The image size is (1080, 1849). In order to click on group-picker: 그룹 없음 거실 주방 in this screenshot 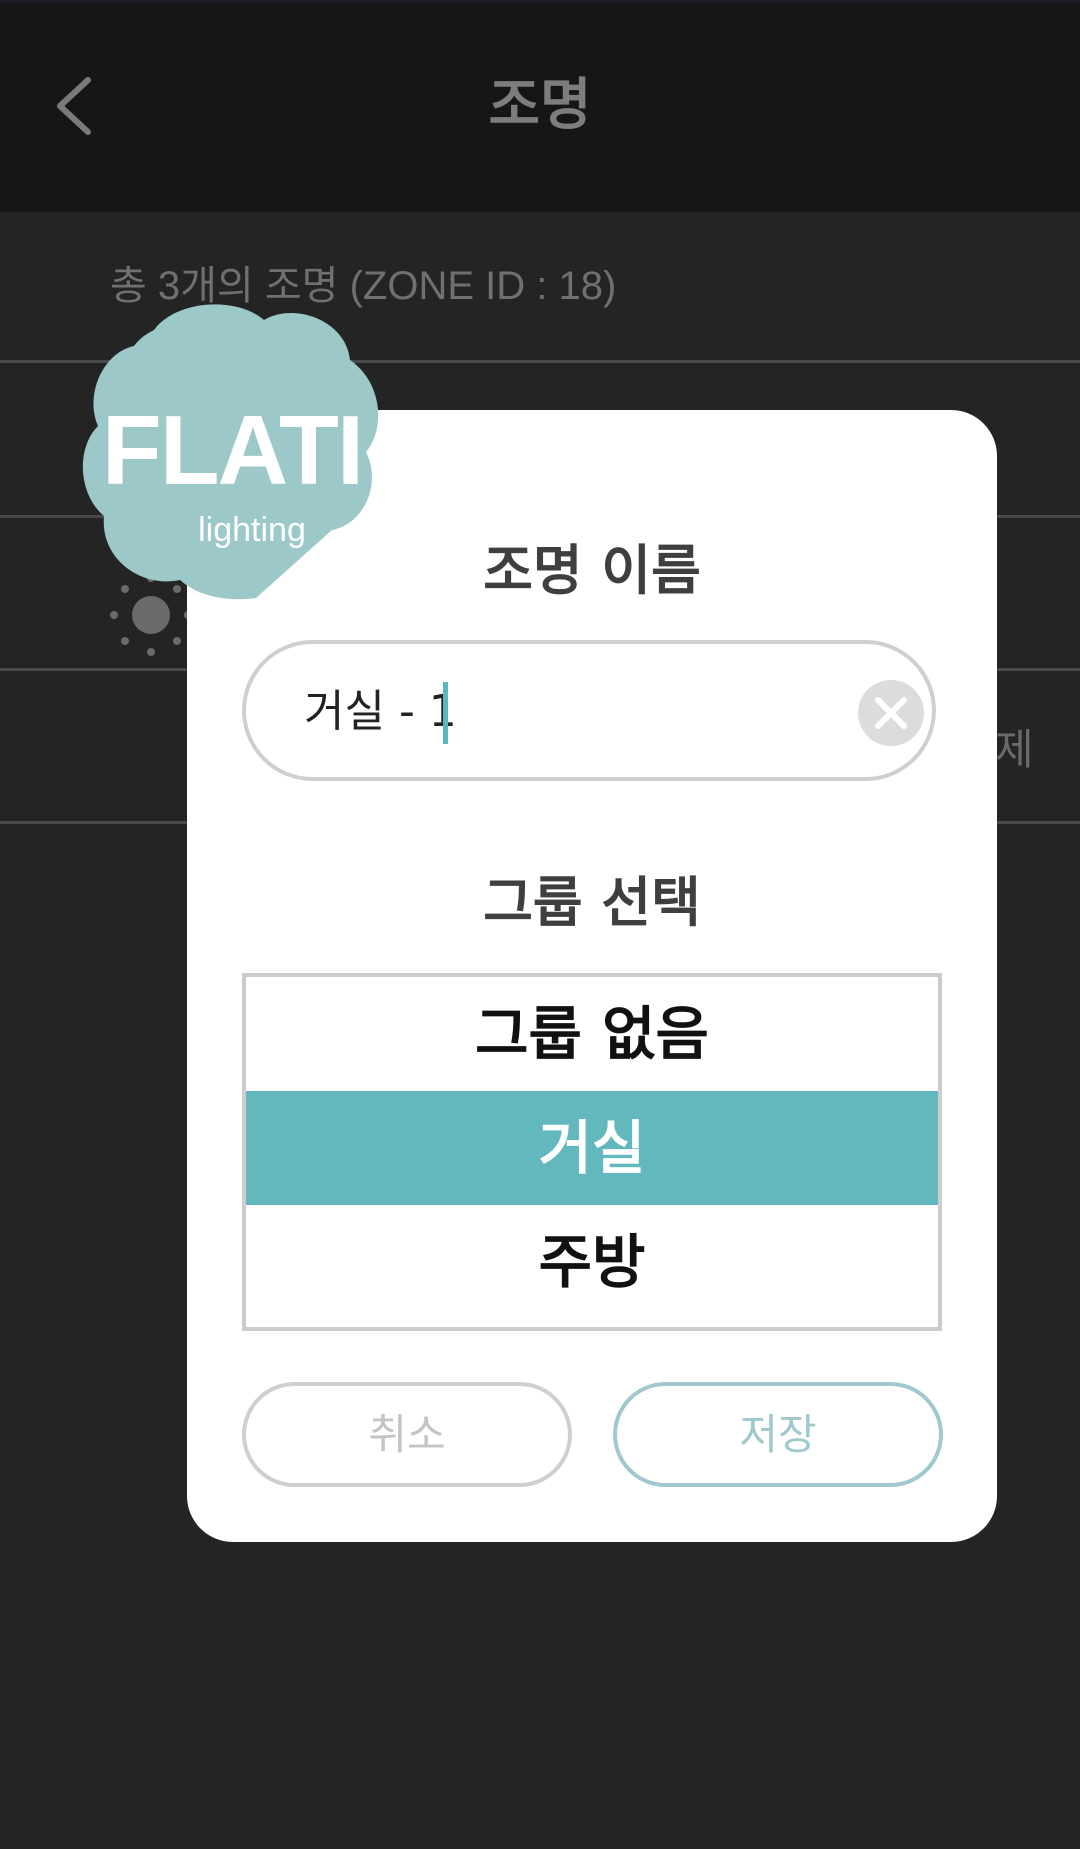, I will do `click(592, 1152)`.